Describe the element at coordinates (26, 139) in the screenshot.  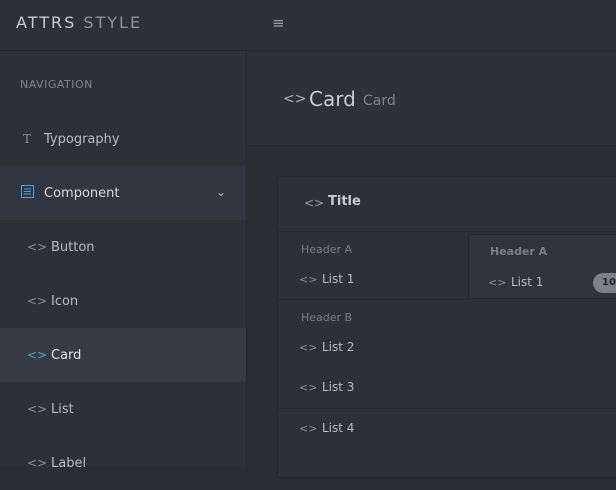
I see `typography-icon: T` at that location.